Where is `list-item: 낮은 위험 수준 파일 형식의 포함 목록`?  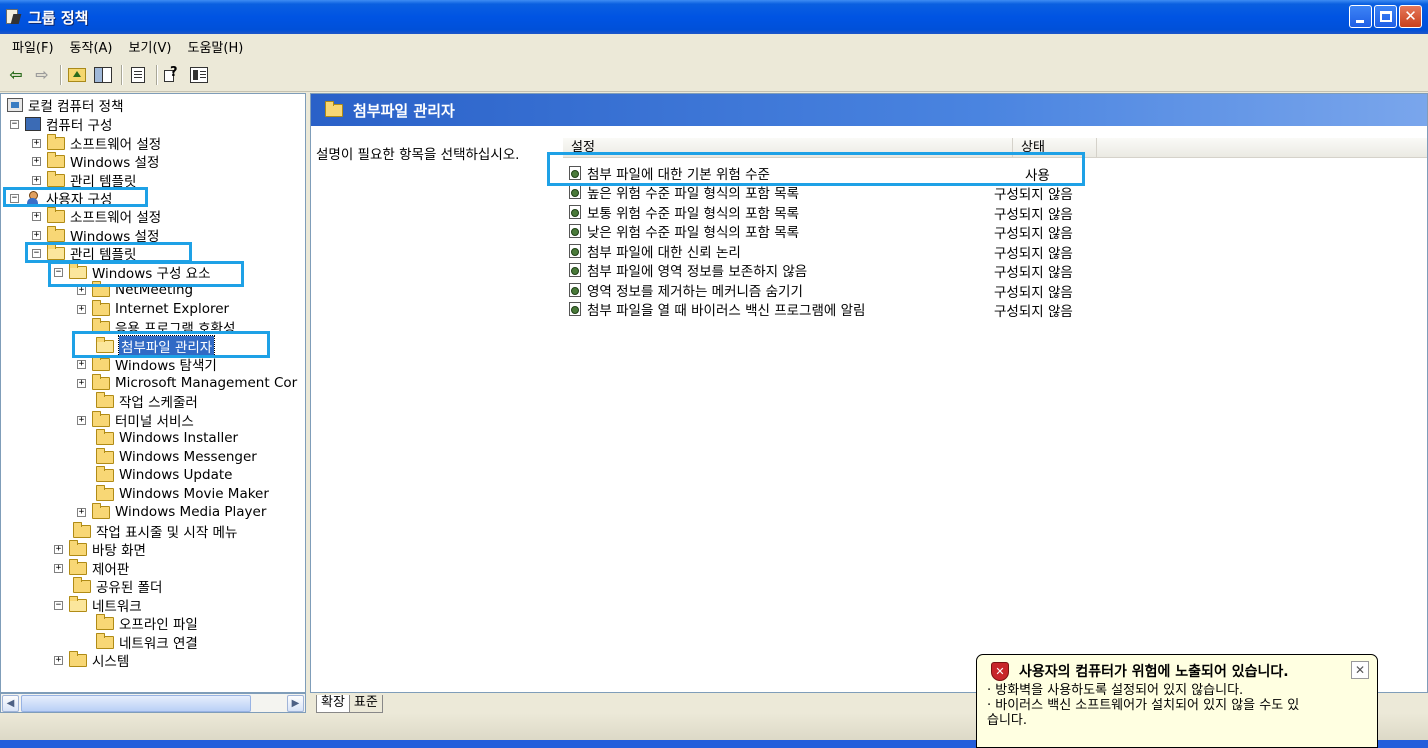 list-item: 낮은 위험 수준 파일 형식의 포함 목록 is located at coordinates (683, 231).